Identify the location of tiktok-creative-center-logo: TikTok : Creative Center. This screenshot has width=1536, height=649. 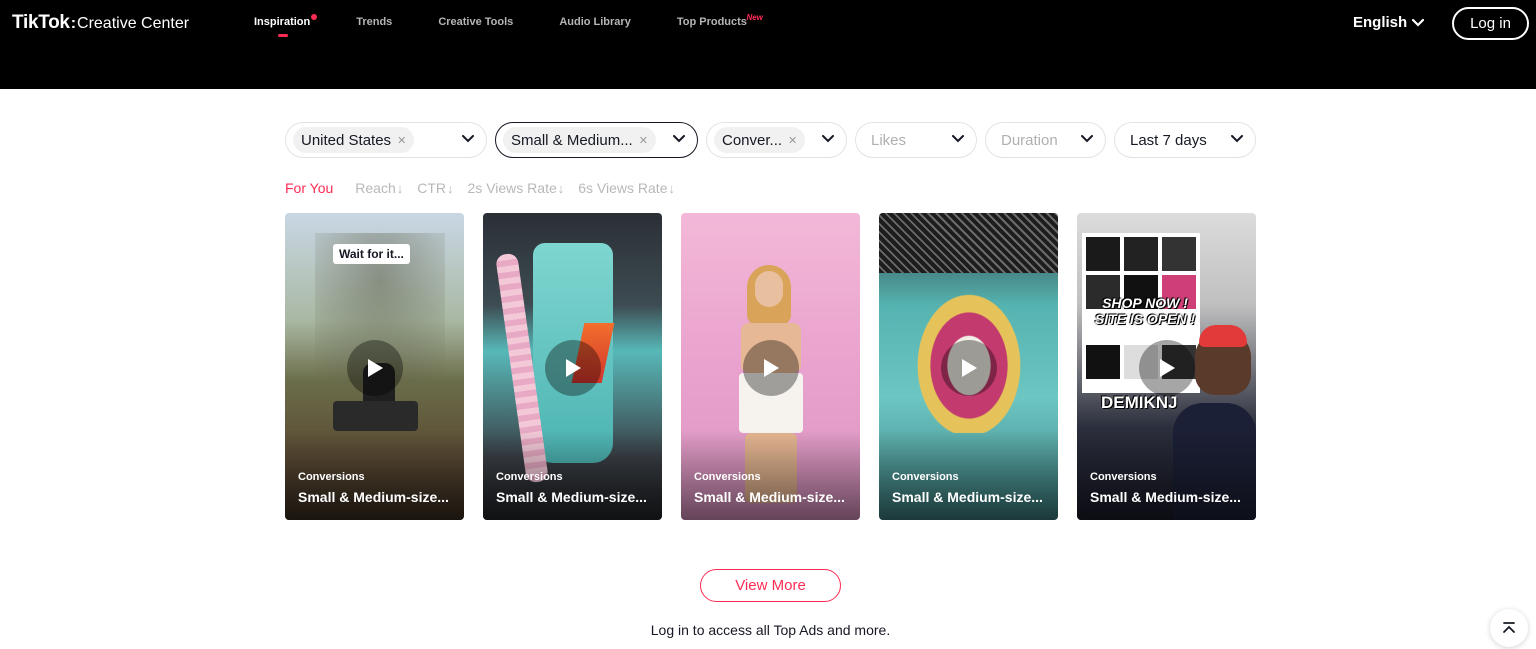
(100, 23).